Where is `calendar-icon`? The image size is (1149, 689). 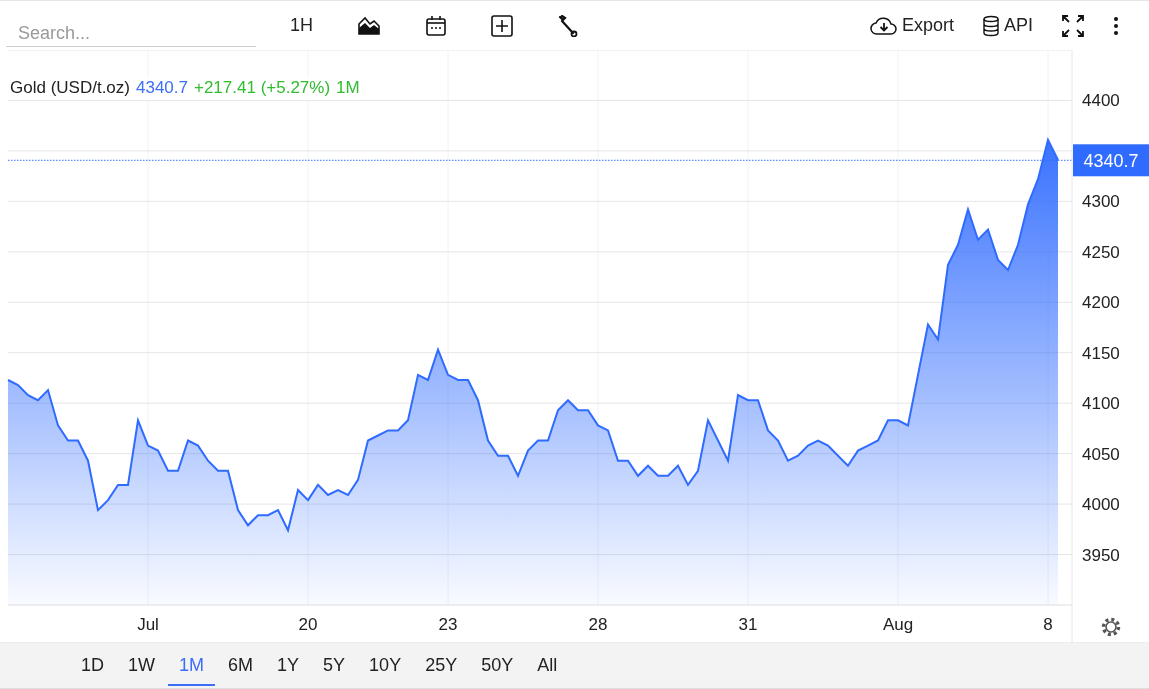 calendar-icon is located at coordinates (436, 25).